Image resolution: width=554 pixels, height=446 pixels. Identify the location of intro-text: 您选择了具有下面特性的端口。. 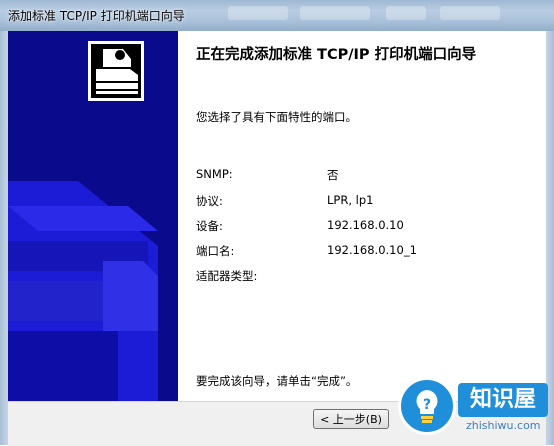
(276, 117).